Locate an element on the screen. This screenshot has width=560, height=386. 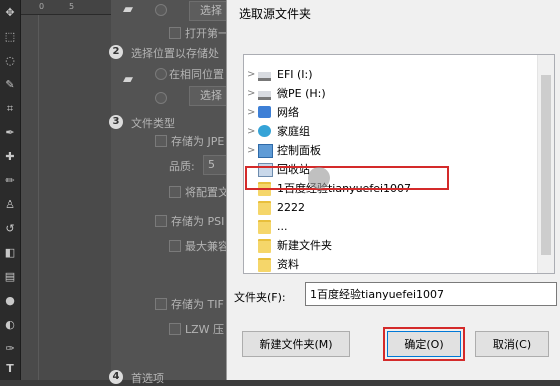
radio-select-folder is located at coordinates (161, 98).